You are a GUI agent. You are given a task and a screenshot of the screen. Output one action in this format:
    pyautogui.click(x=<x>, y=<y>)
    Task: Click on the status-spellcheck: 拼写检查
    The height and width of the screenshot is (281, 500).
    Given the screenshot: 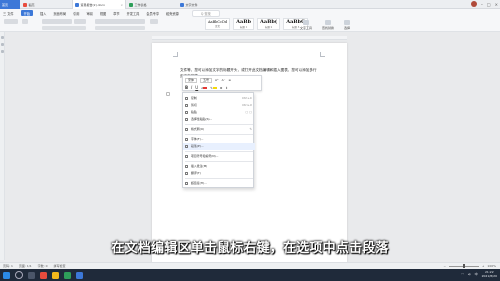 What is the action you would take?
    pyautogui.click(x=60, y=266)
    